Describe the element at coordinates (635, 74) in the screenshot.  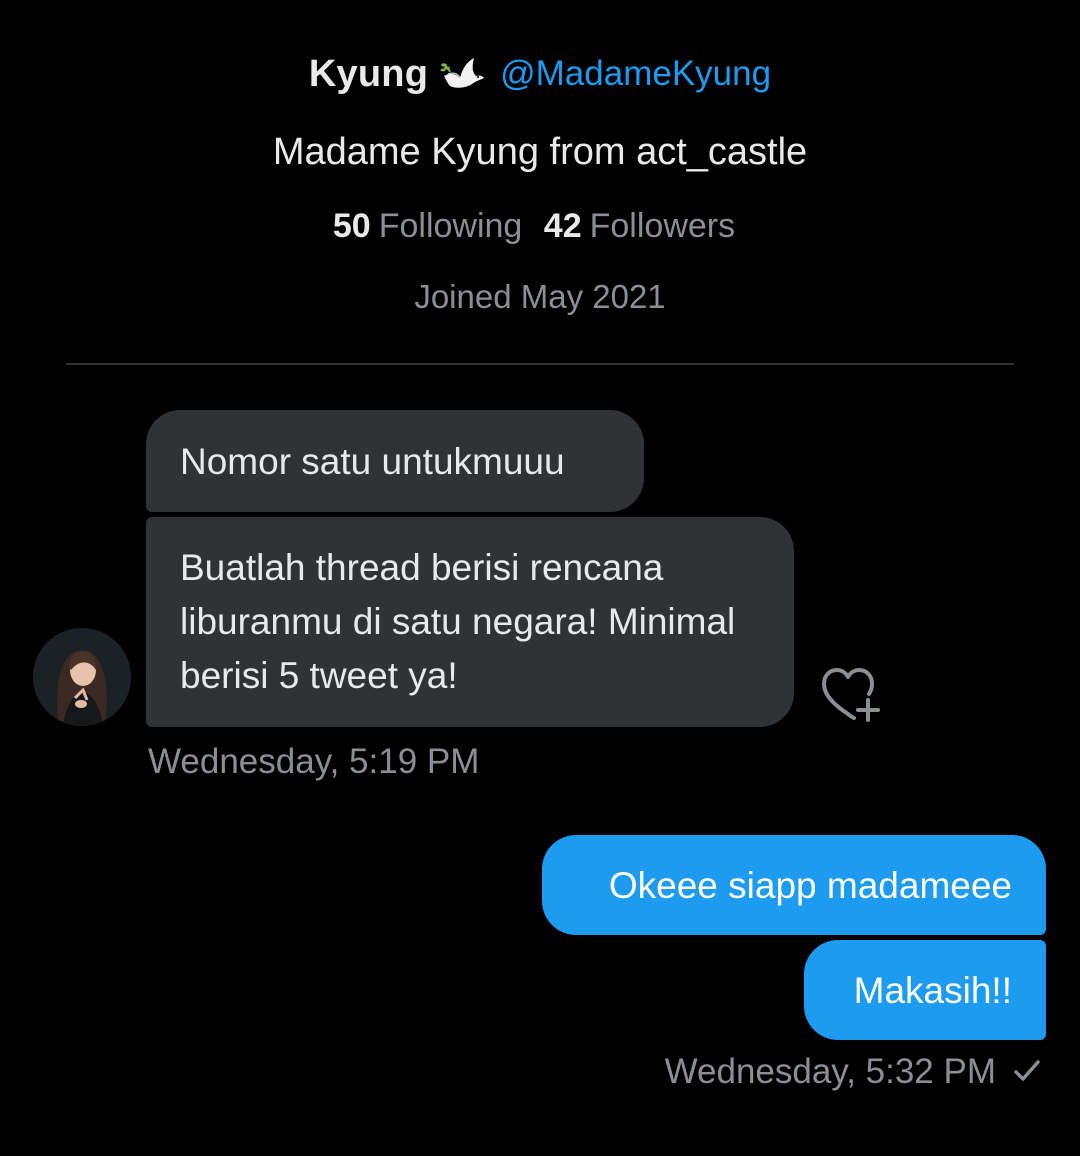
I see `handle-link: @MadameKyung` at that location.